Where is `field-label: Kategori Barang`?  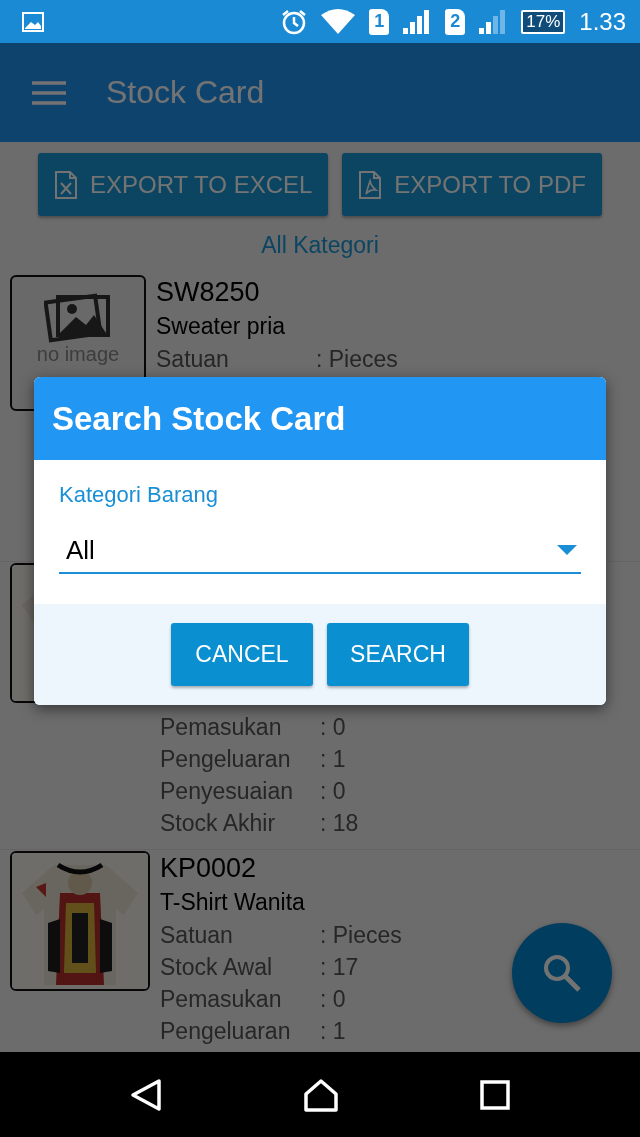
field-label: Kategori Barang is located at coordinates (139, 495).